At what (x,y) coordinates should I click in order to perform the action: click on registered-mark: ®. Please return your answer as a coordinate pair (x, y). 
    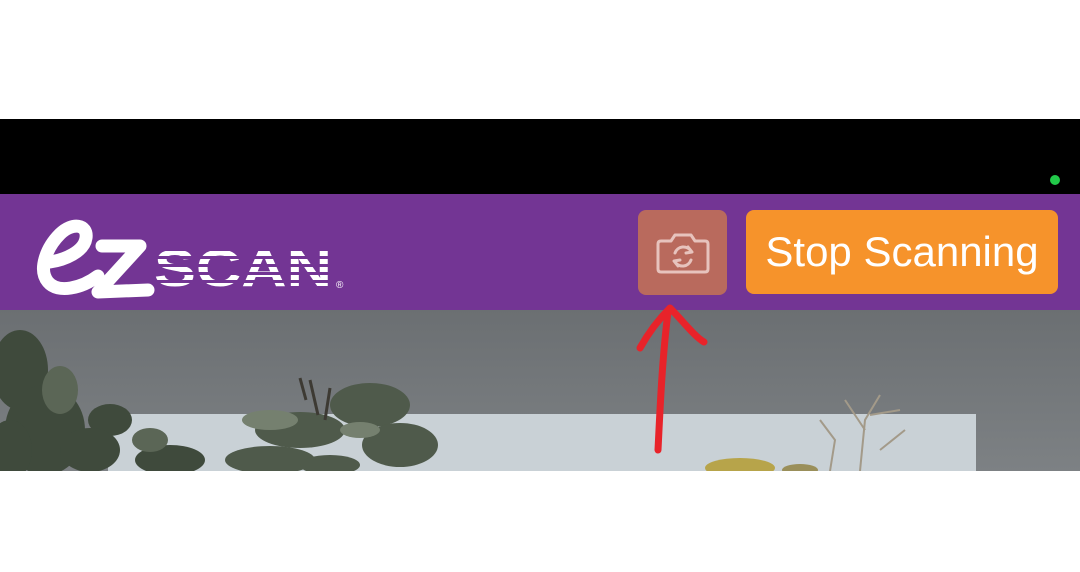
    Looking at the image, I should click on (340, 285).